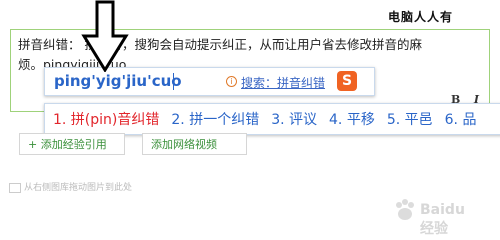 The image size is (500, 240). What do you see at coordinates (294, 119) in the screenshot?
I see `ime-candidate: 3. 评议` at bounding box center [294, 119].